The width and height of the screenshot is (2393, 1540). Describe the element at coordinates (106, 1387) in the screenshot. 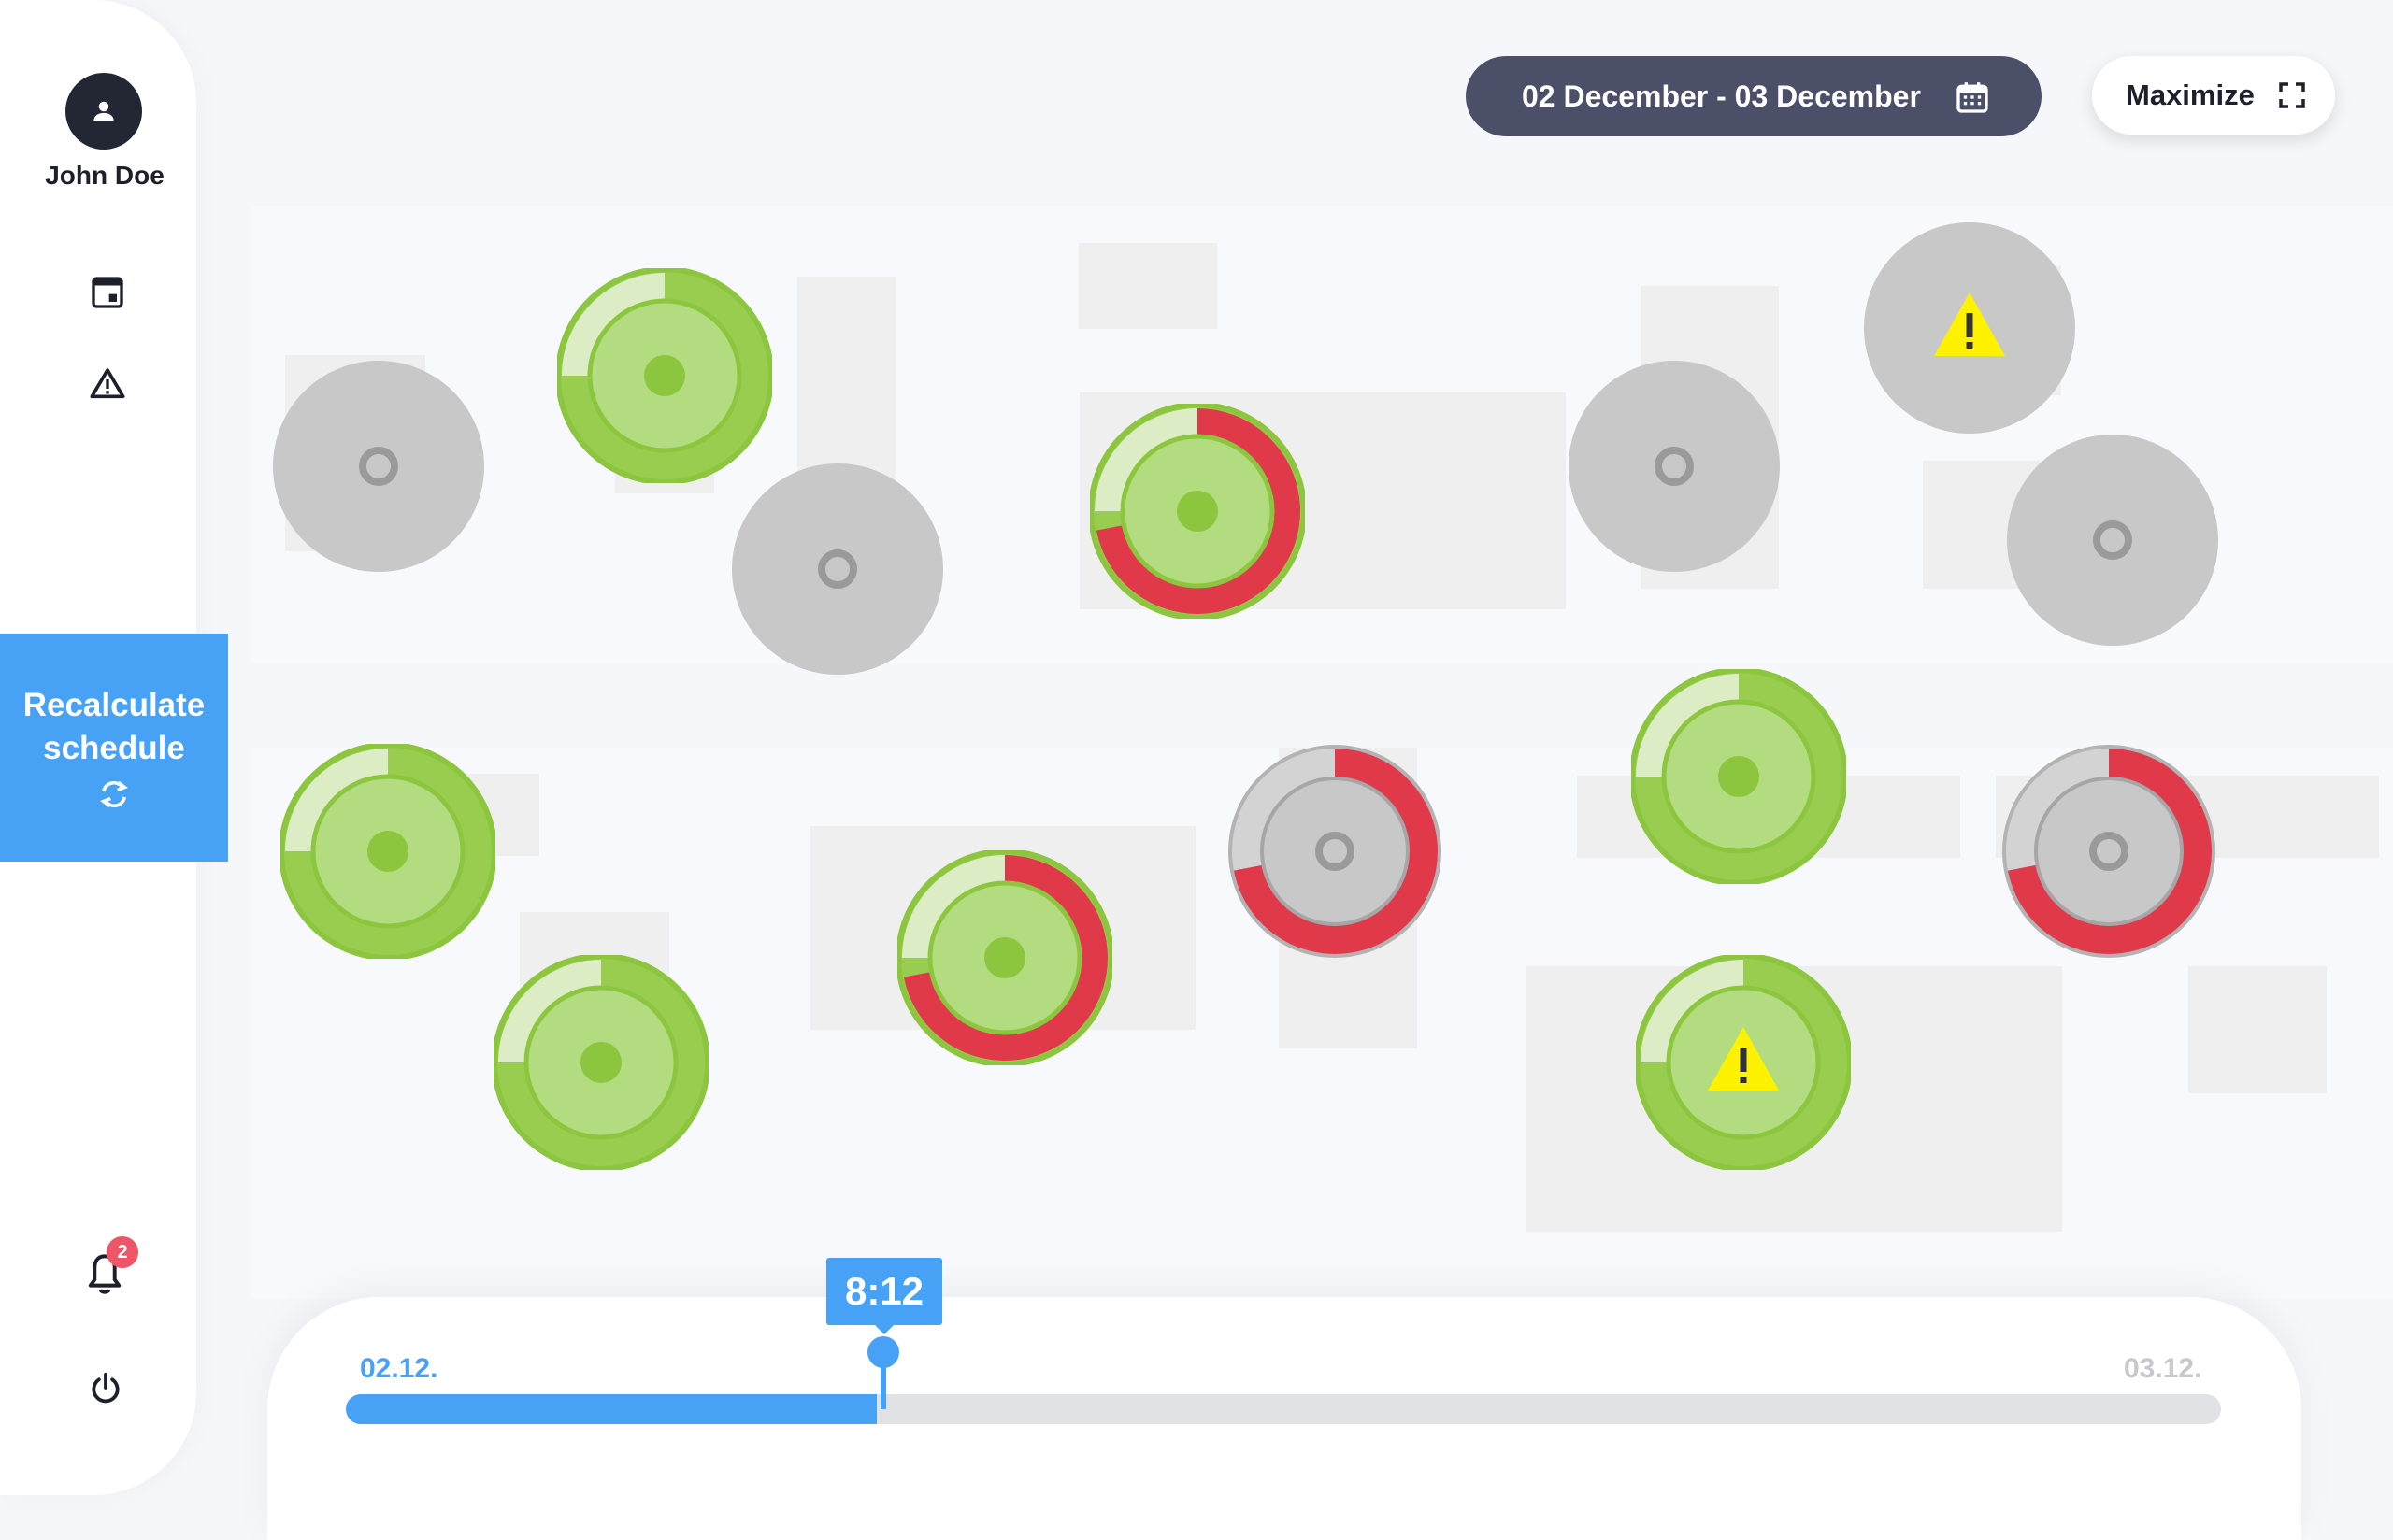

I see `power-icon` at that location.